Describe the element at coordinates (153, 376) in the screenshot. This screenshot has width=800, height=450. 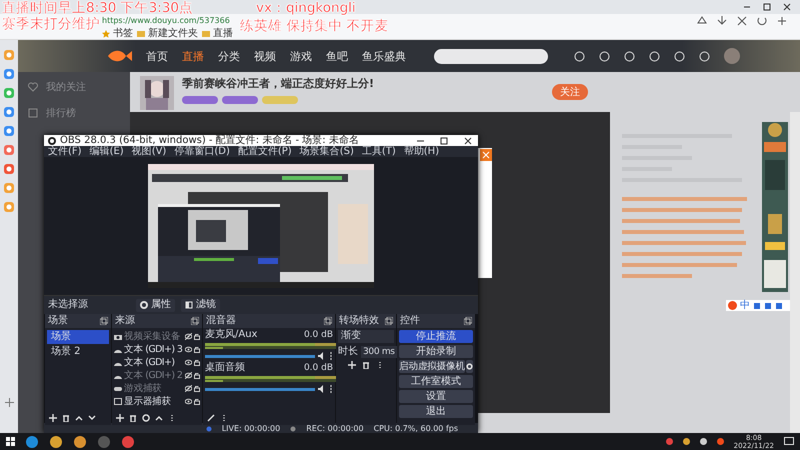
I see `source-item: 文本 (GDI+) 2` at that location.